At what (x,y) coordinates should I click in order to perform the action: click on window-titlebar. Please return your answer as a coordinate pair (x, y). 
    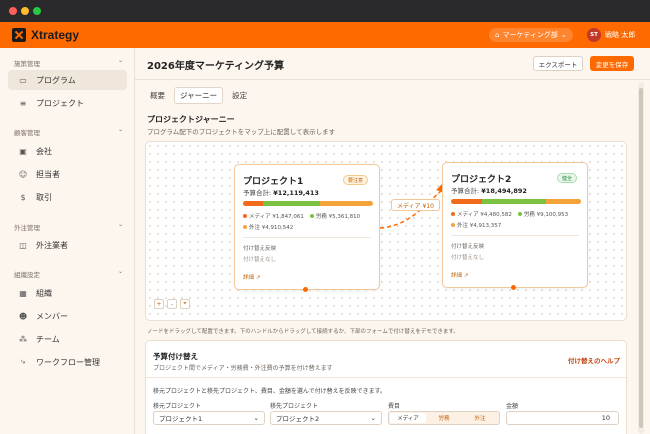
    Looking at the image, I should click on (325, 11).